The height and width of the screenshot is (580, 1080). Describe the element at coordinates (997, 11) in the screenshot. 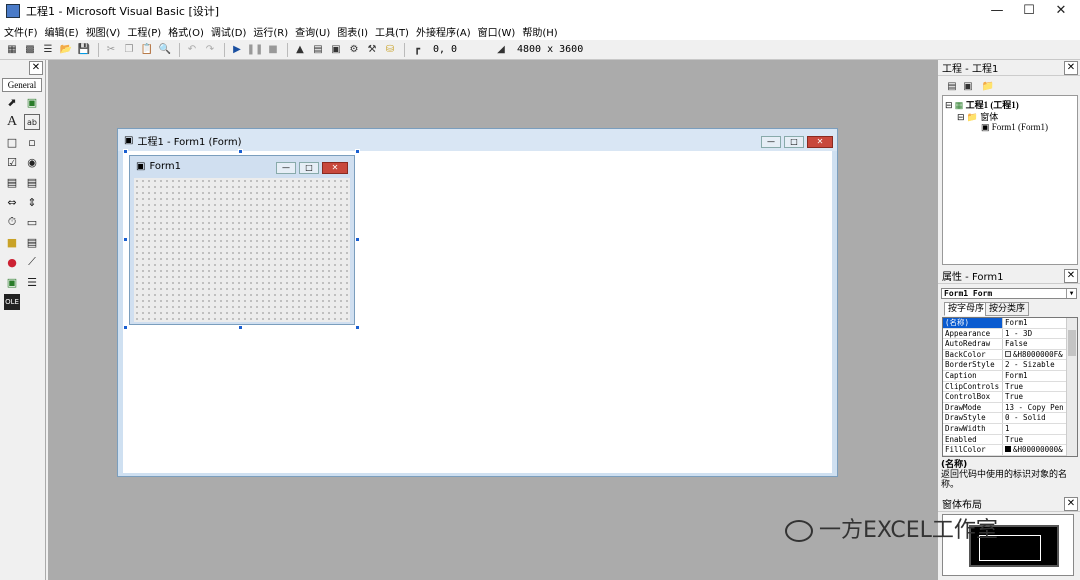

I see `minimize-button: —` at that location.